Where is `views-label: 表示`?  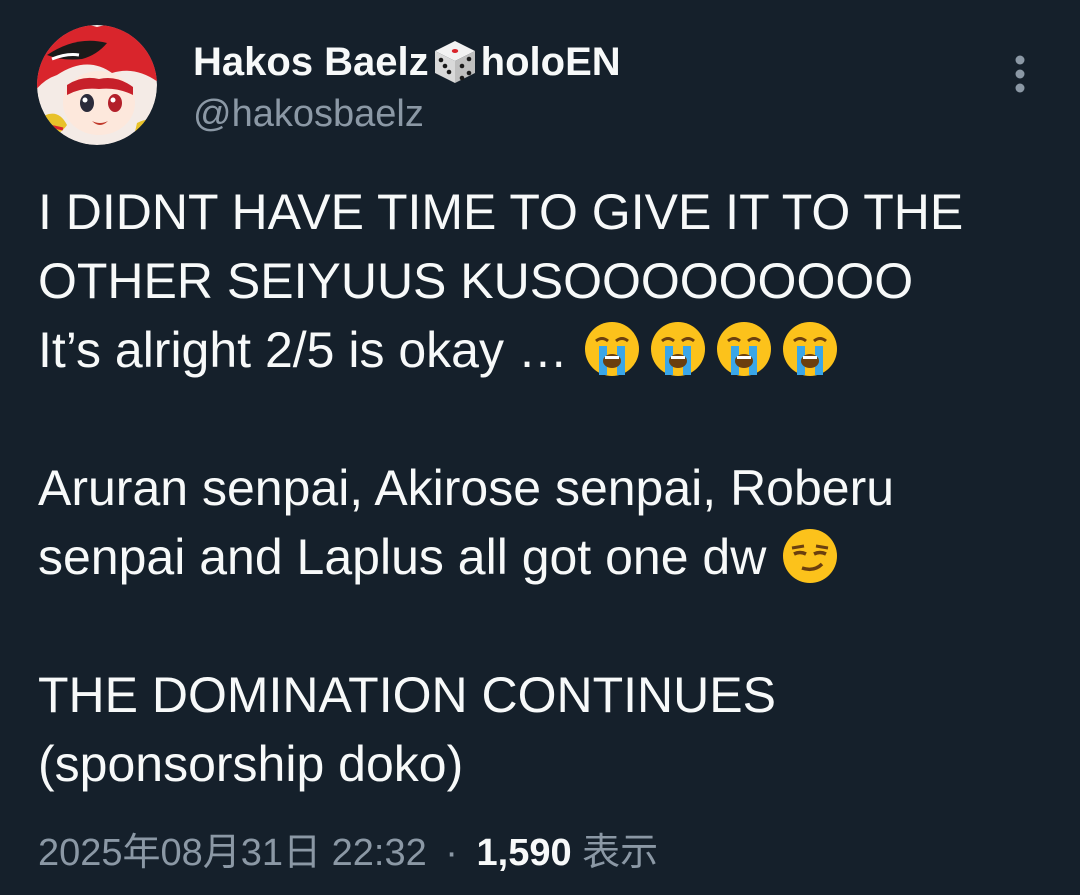
views-label: 表示 is located at coordinates (620, 853).